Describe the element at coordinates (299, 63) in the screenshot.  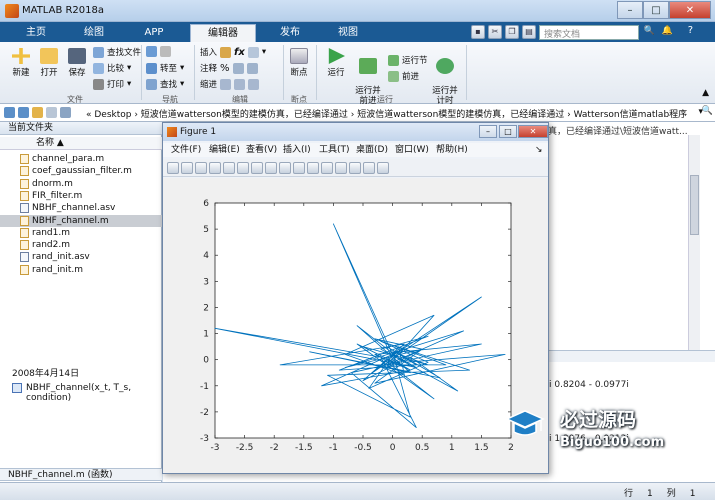
I see `breakpoint-button: 断点` at that location.